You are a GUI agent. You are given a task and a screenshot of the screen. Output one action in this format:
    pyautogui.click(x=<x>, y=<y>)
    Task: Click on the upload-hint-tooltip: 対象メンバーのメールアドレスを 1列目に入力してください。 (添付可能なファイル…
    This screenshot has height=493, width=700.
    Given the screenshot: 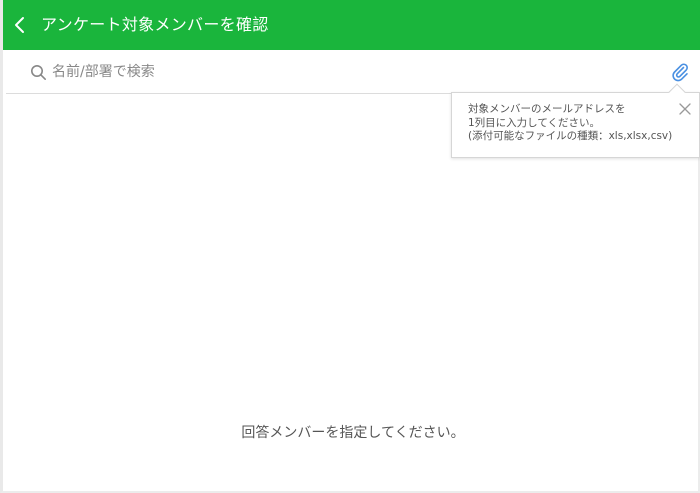 What is the action you would take?
    pyautogui.click(x=575, y=120)
    